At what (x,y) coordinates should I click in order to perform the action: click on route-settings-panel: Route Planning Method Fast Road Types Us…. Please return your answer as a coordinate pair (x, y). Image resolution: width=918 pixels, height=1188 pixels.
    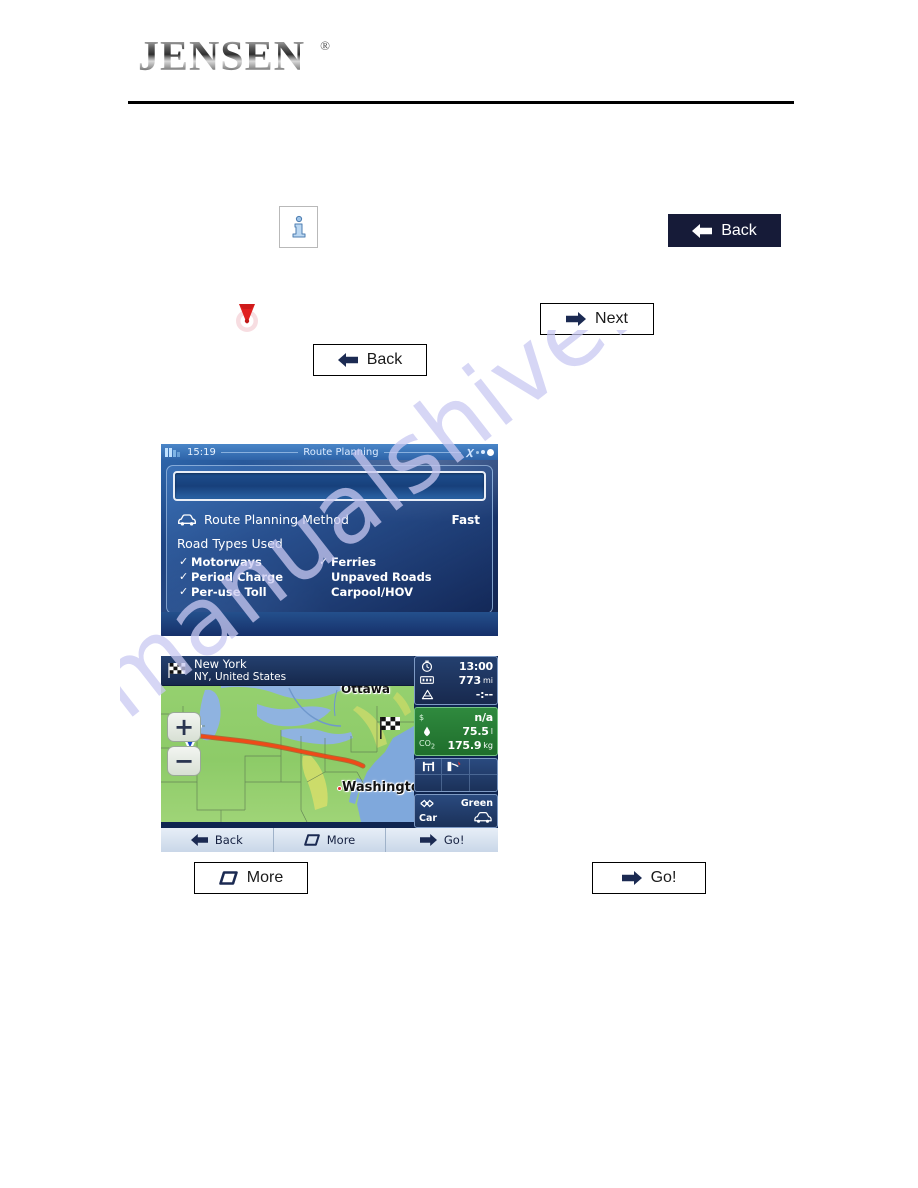
    Looking at the image, I should click on (329, 539).